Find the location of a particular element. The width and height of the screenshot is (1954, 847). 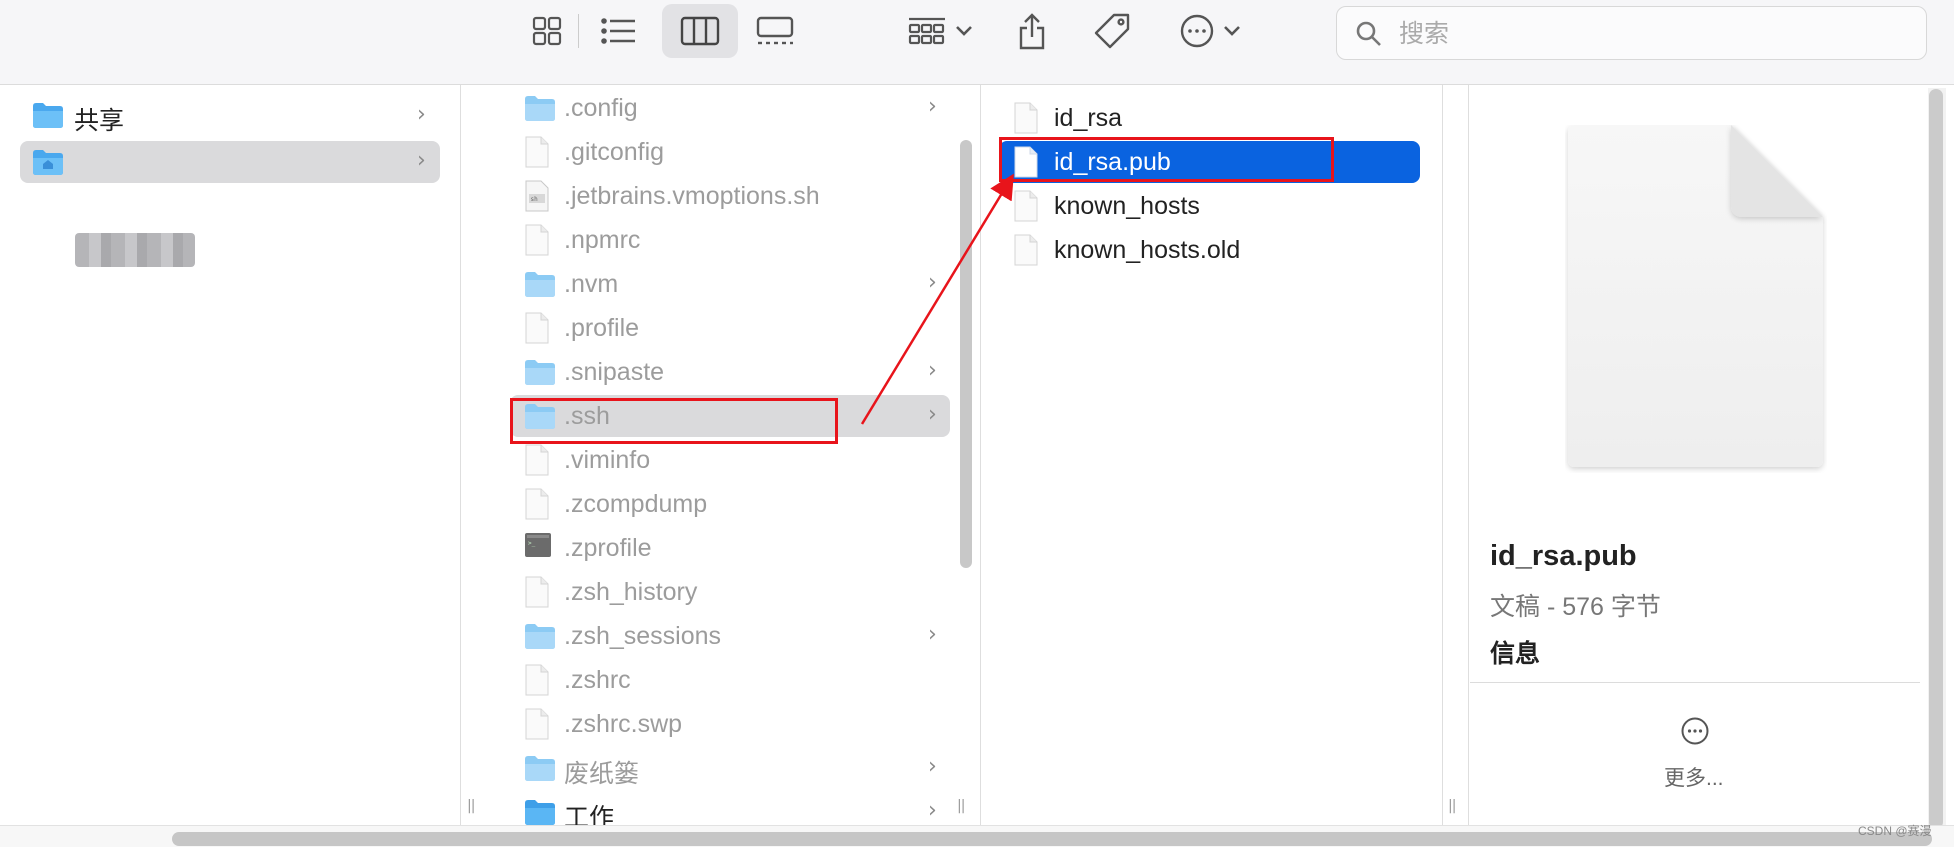

annotation-arrow is located at coordinates (937, 299).